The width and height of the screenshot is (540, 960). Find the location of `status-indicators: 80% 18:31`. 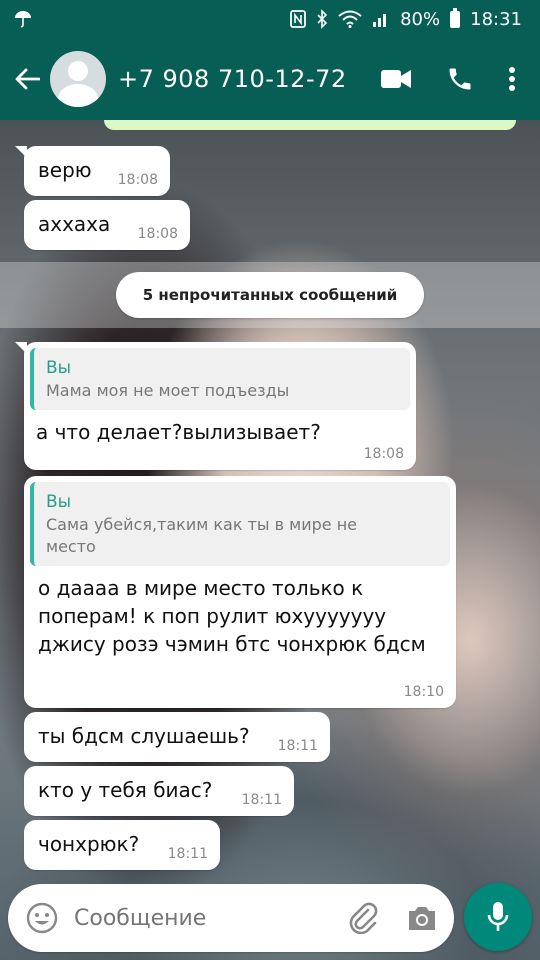

status-indicators: 80% 18:31 is located at coordinates (406, 18).